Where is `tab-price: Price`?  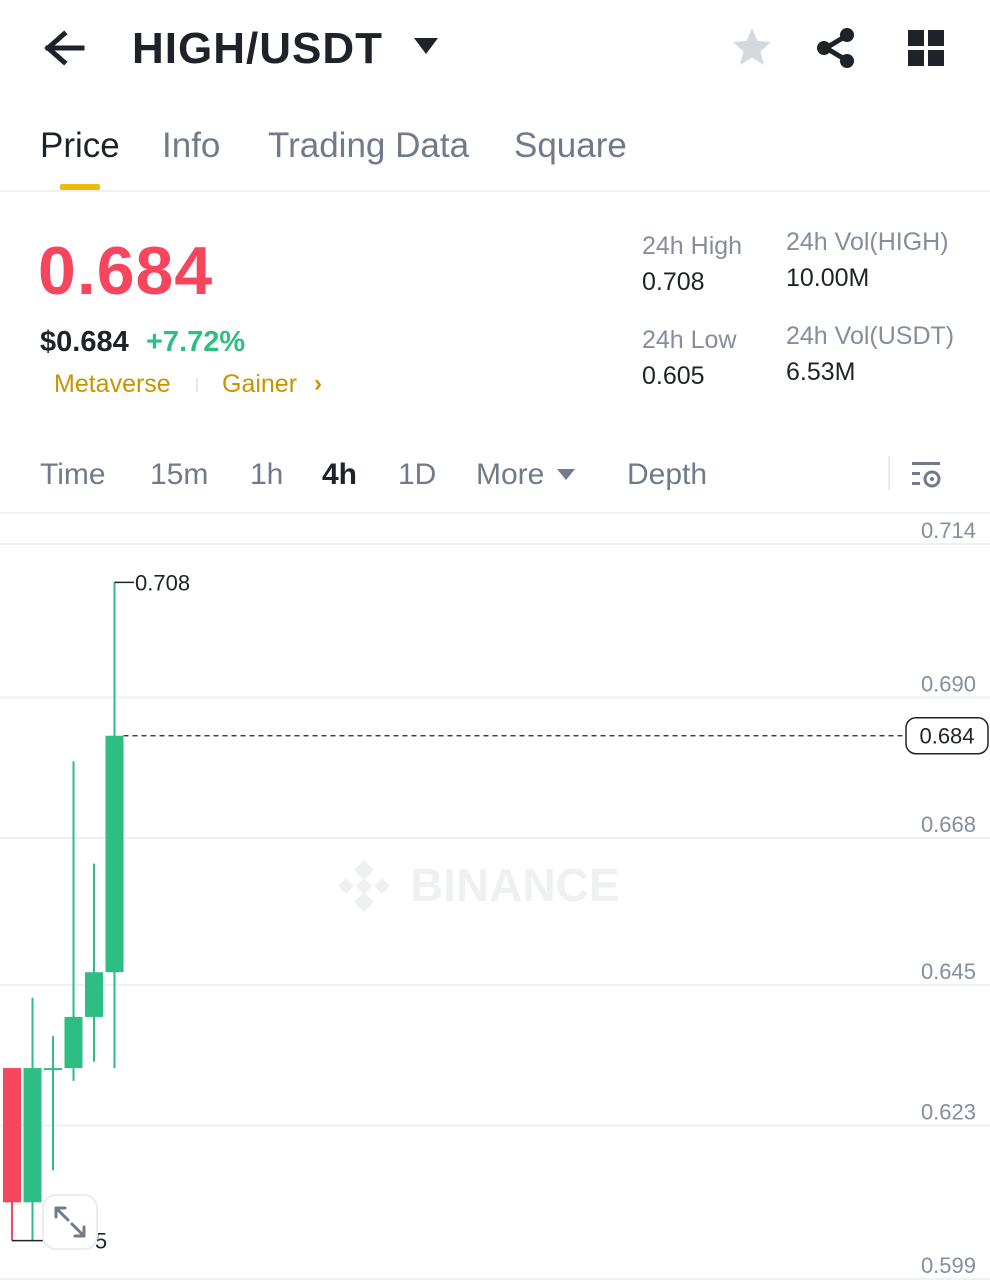
tab-price: Price is located at coordinates (80, 146).